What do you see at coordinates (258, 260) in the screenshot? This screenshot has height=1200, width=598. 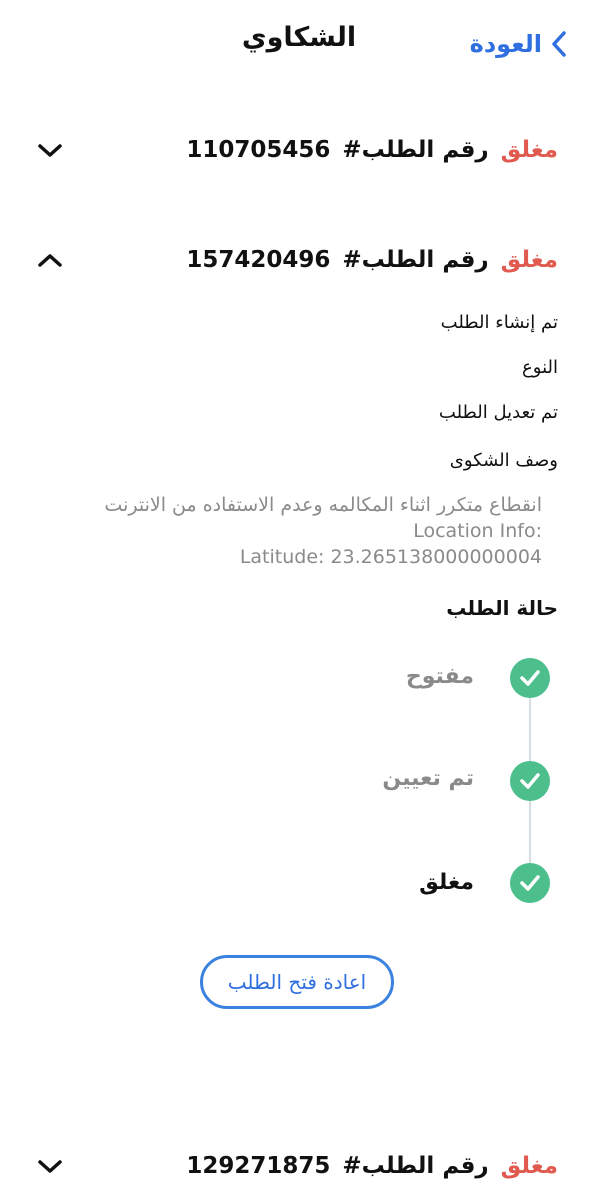 I see `request-number: 157420496` at bounding box center [258, 260].